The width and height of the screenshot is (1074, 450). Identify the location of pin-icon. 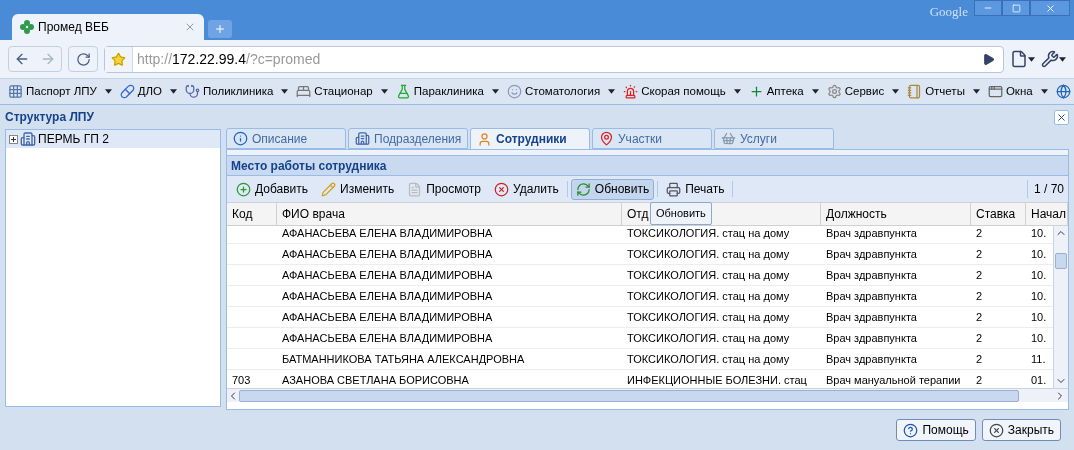
(606, 138).